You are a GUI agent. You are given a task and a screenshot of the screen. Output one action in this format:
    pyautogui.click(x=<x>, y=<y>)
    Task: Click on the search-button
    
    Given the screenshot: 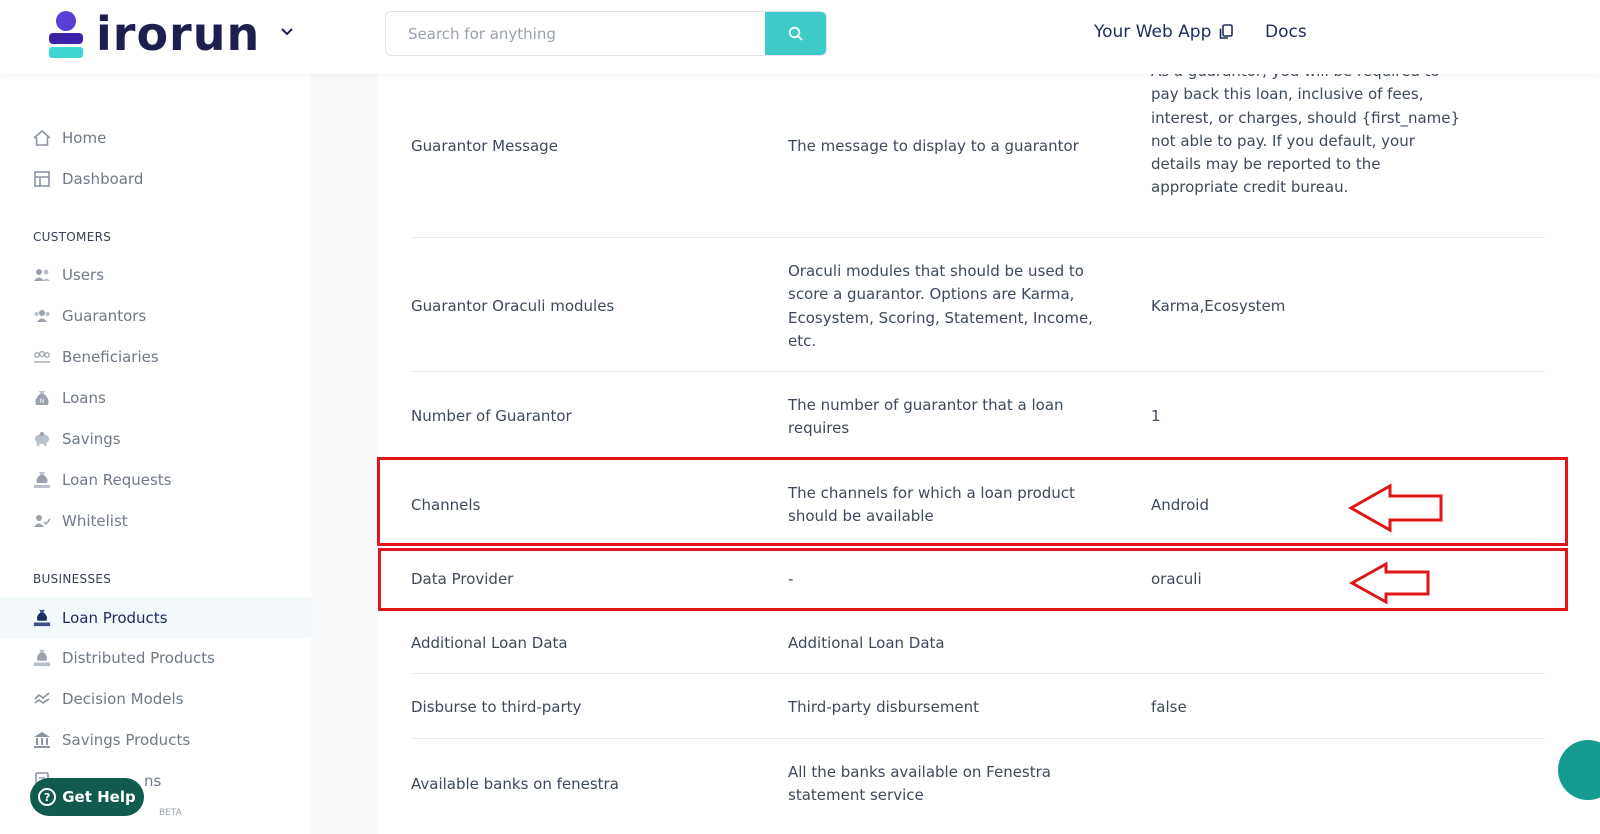 What is the action you would take?
    pyautogui.click(x=795, y=33)
    